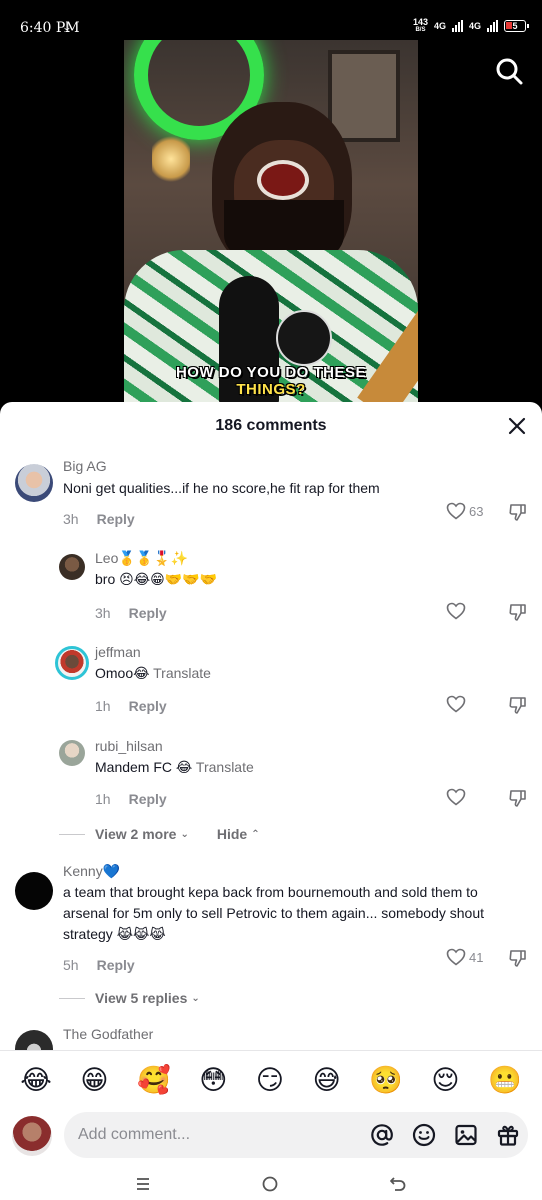 This screenshot has width=542, height=1200. What do you see at coordinates (94, 1080) in the screenshot?
I see `emoji-button: 😁` at bounding box center [94, 1080].